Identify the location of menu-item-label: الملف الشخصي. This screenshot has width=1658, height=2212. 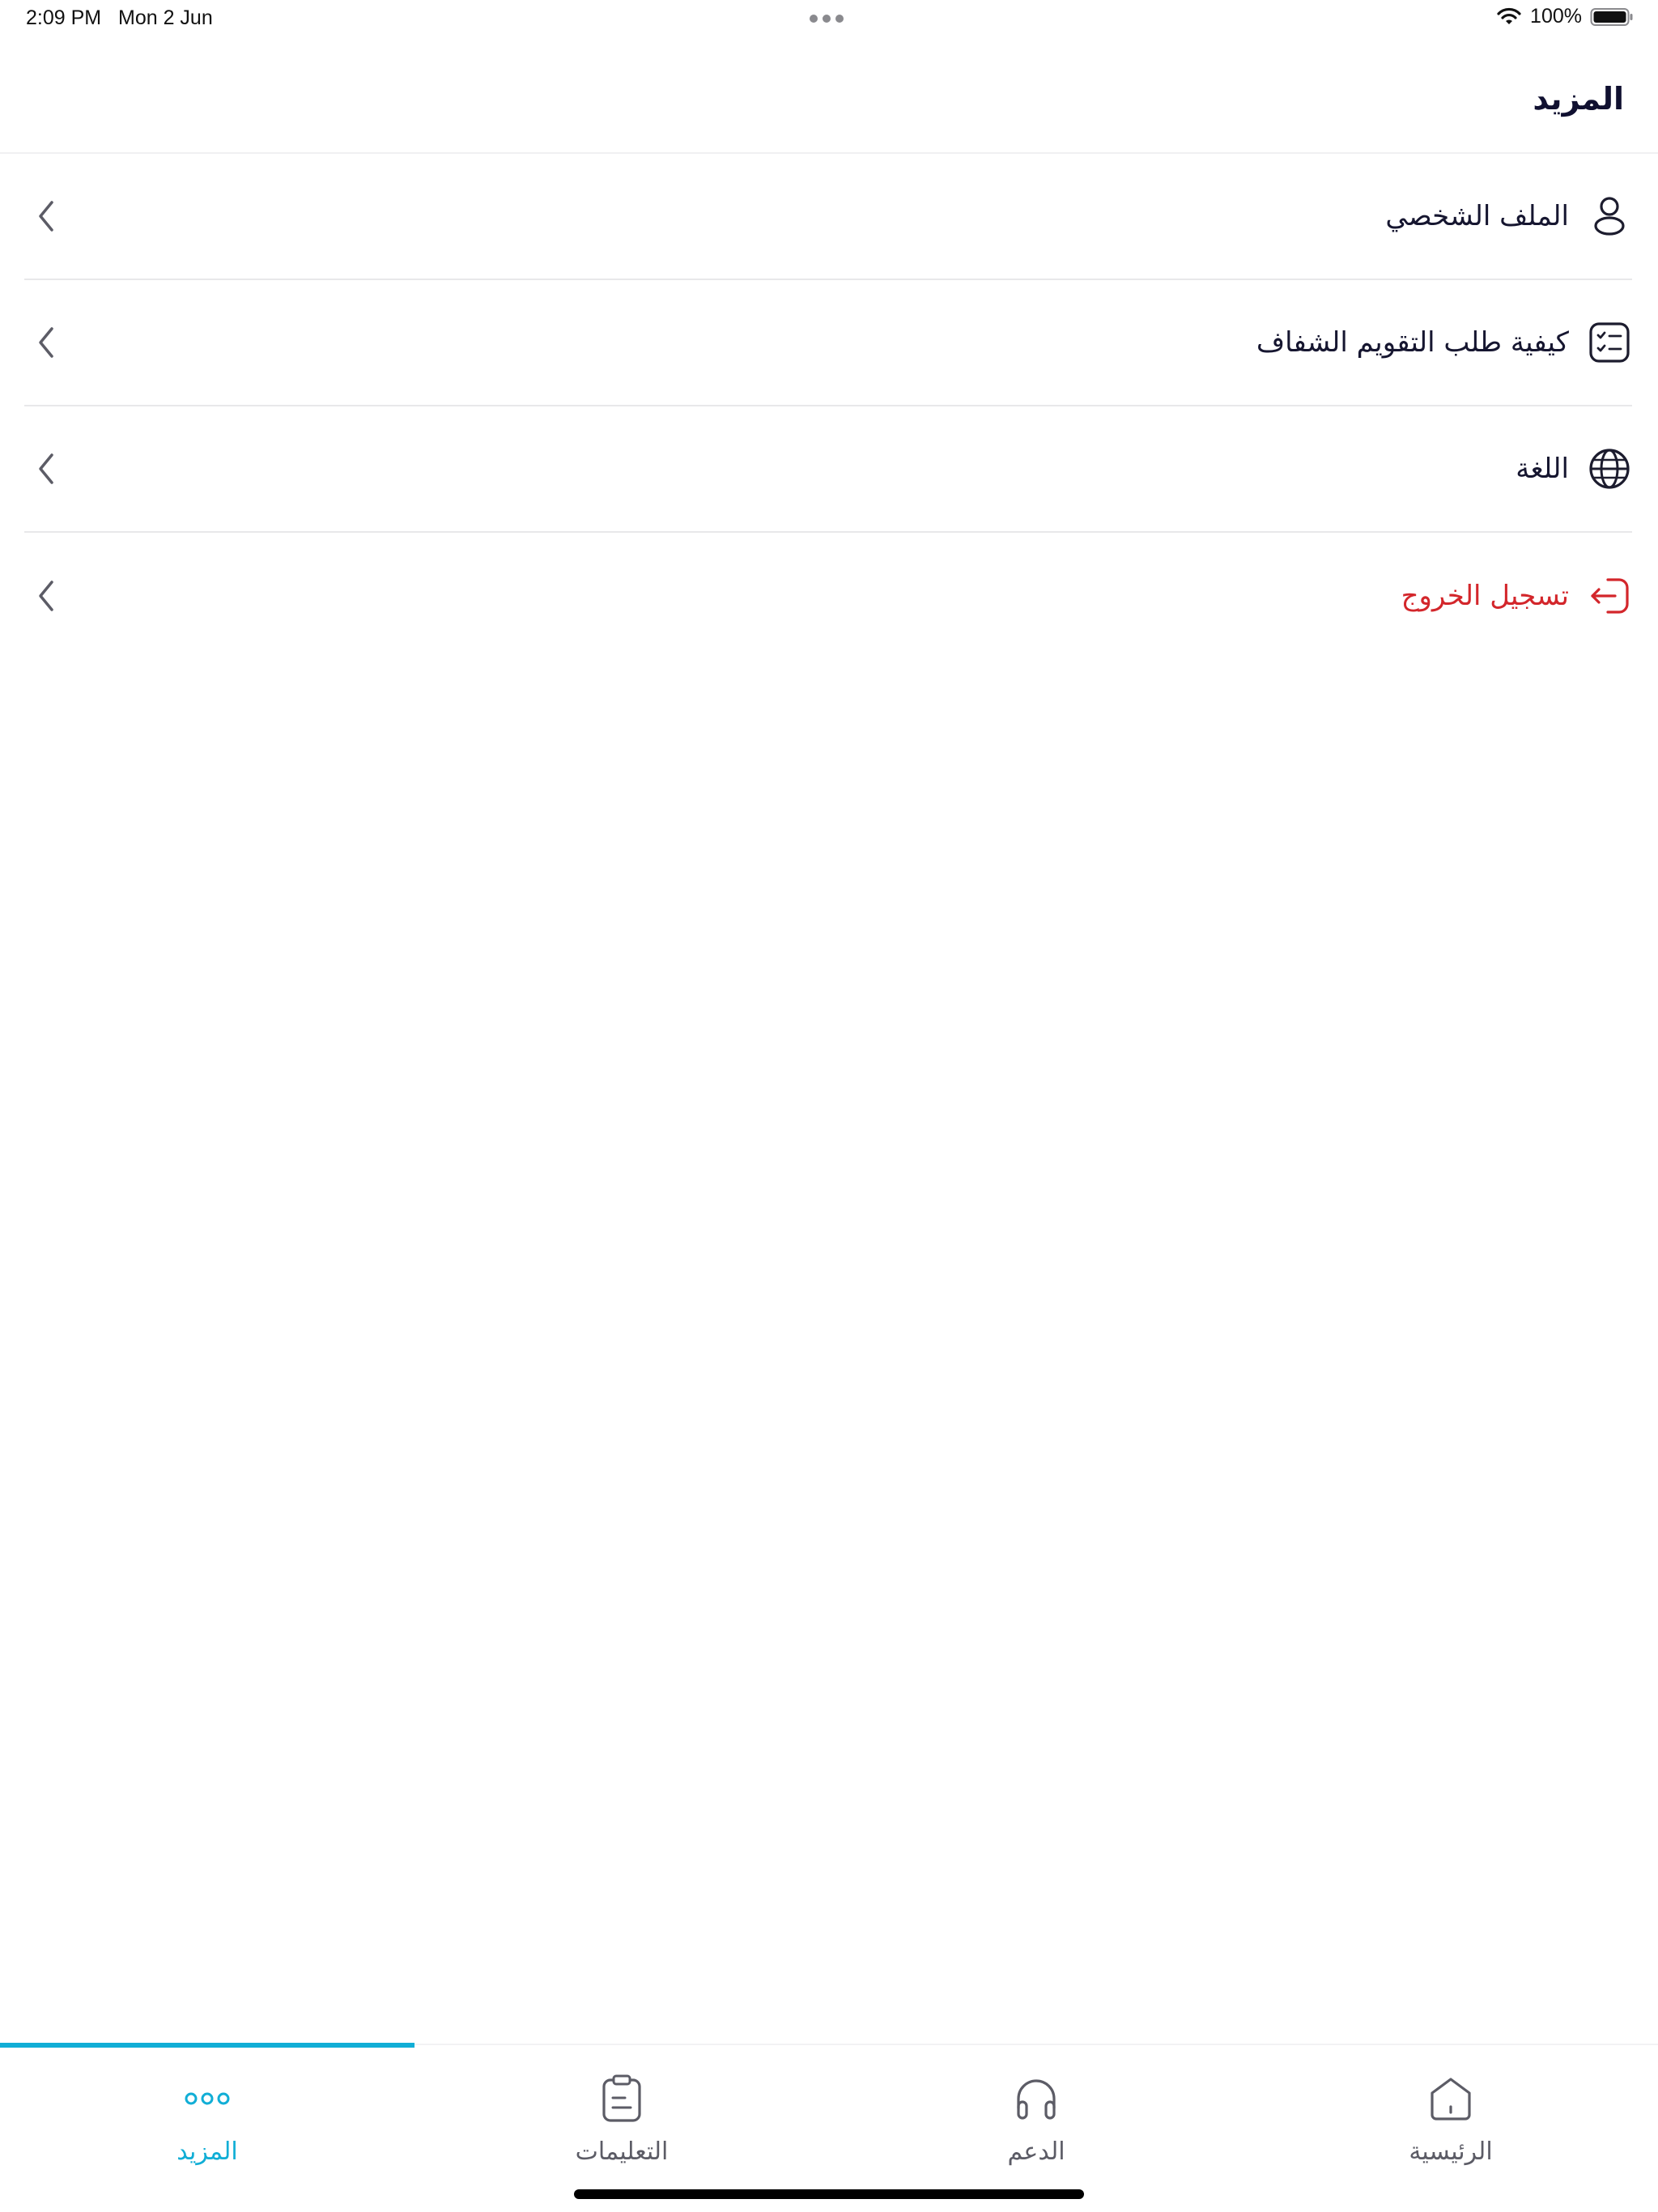
(1477, 216).